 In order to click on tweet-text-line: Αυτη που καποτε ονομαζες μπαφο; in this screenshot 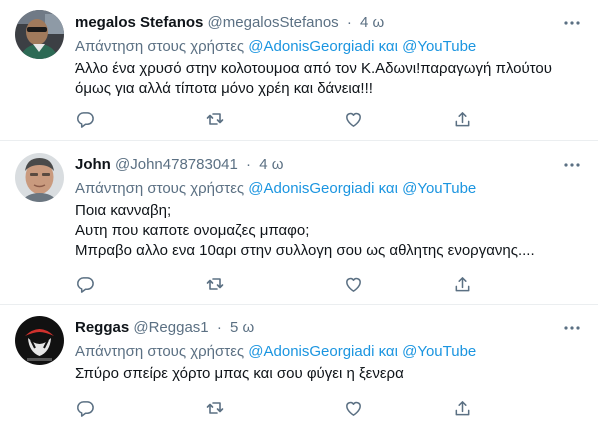, I will do `click(192, 230)`.